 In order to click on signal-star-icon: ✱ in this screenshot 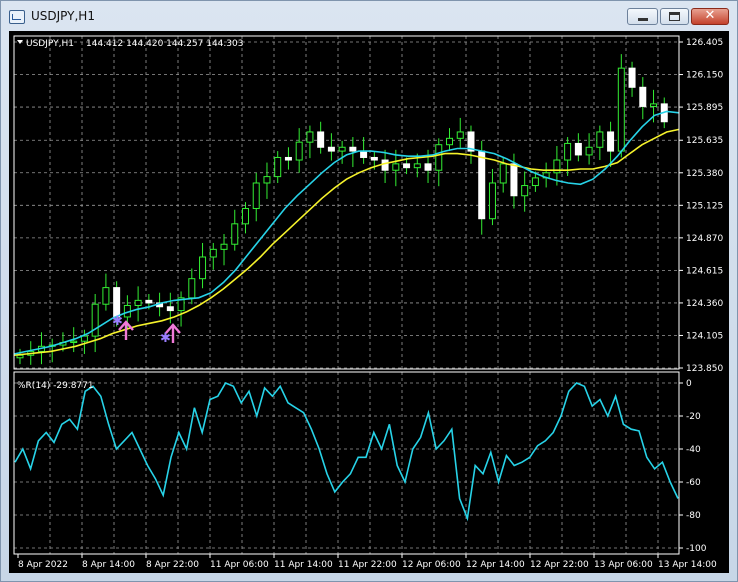, I will do `click(165, 338)`.